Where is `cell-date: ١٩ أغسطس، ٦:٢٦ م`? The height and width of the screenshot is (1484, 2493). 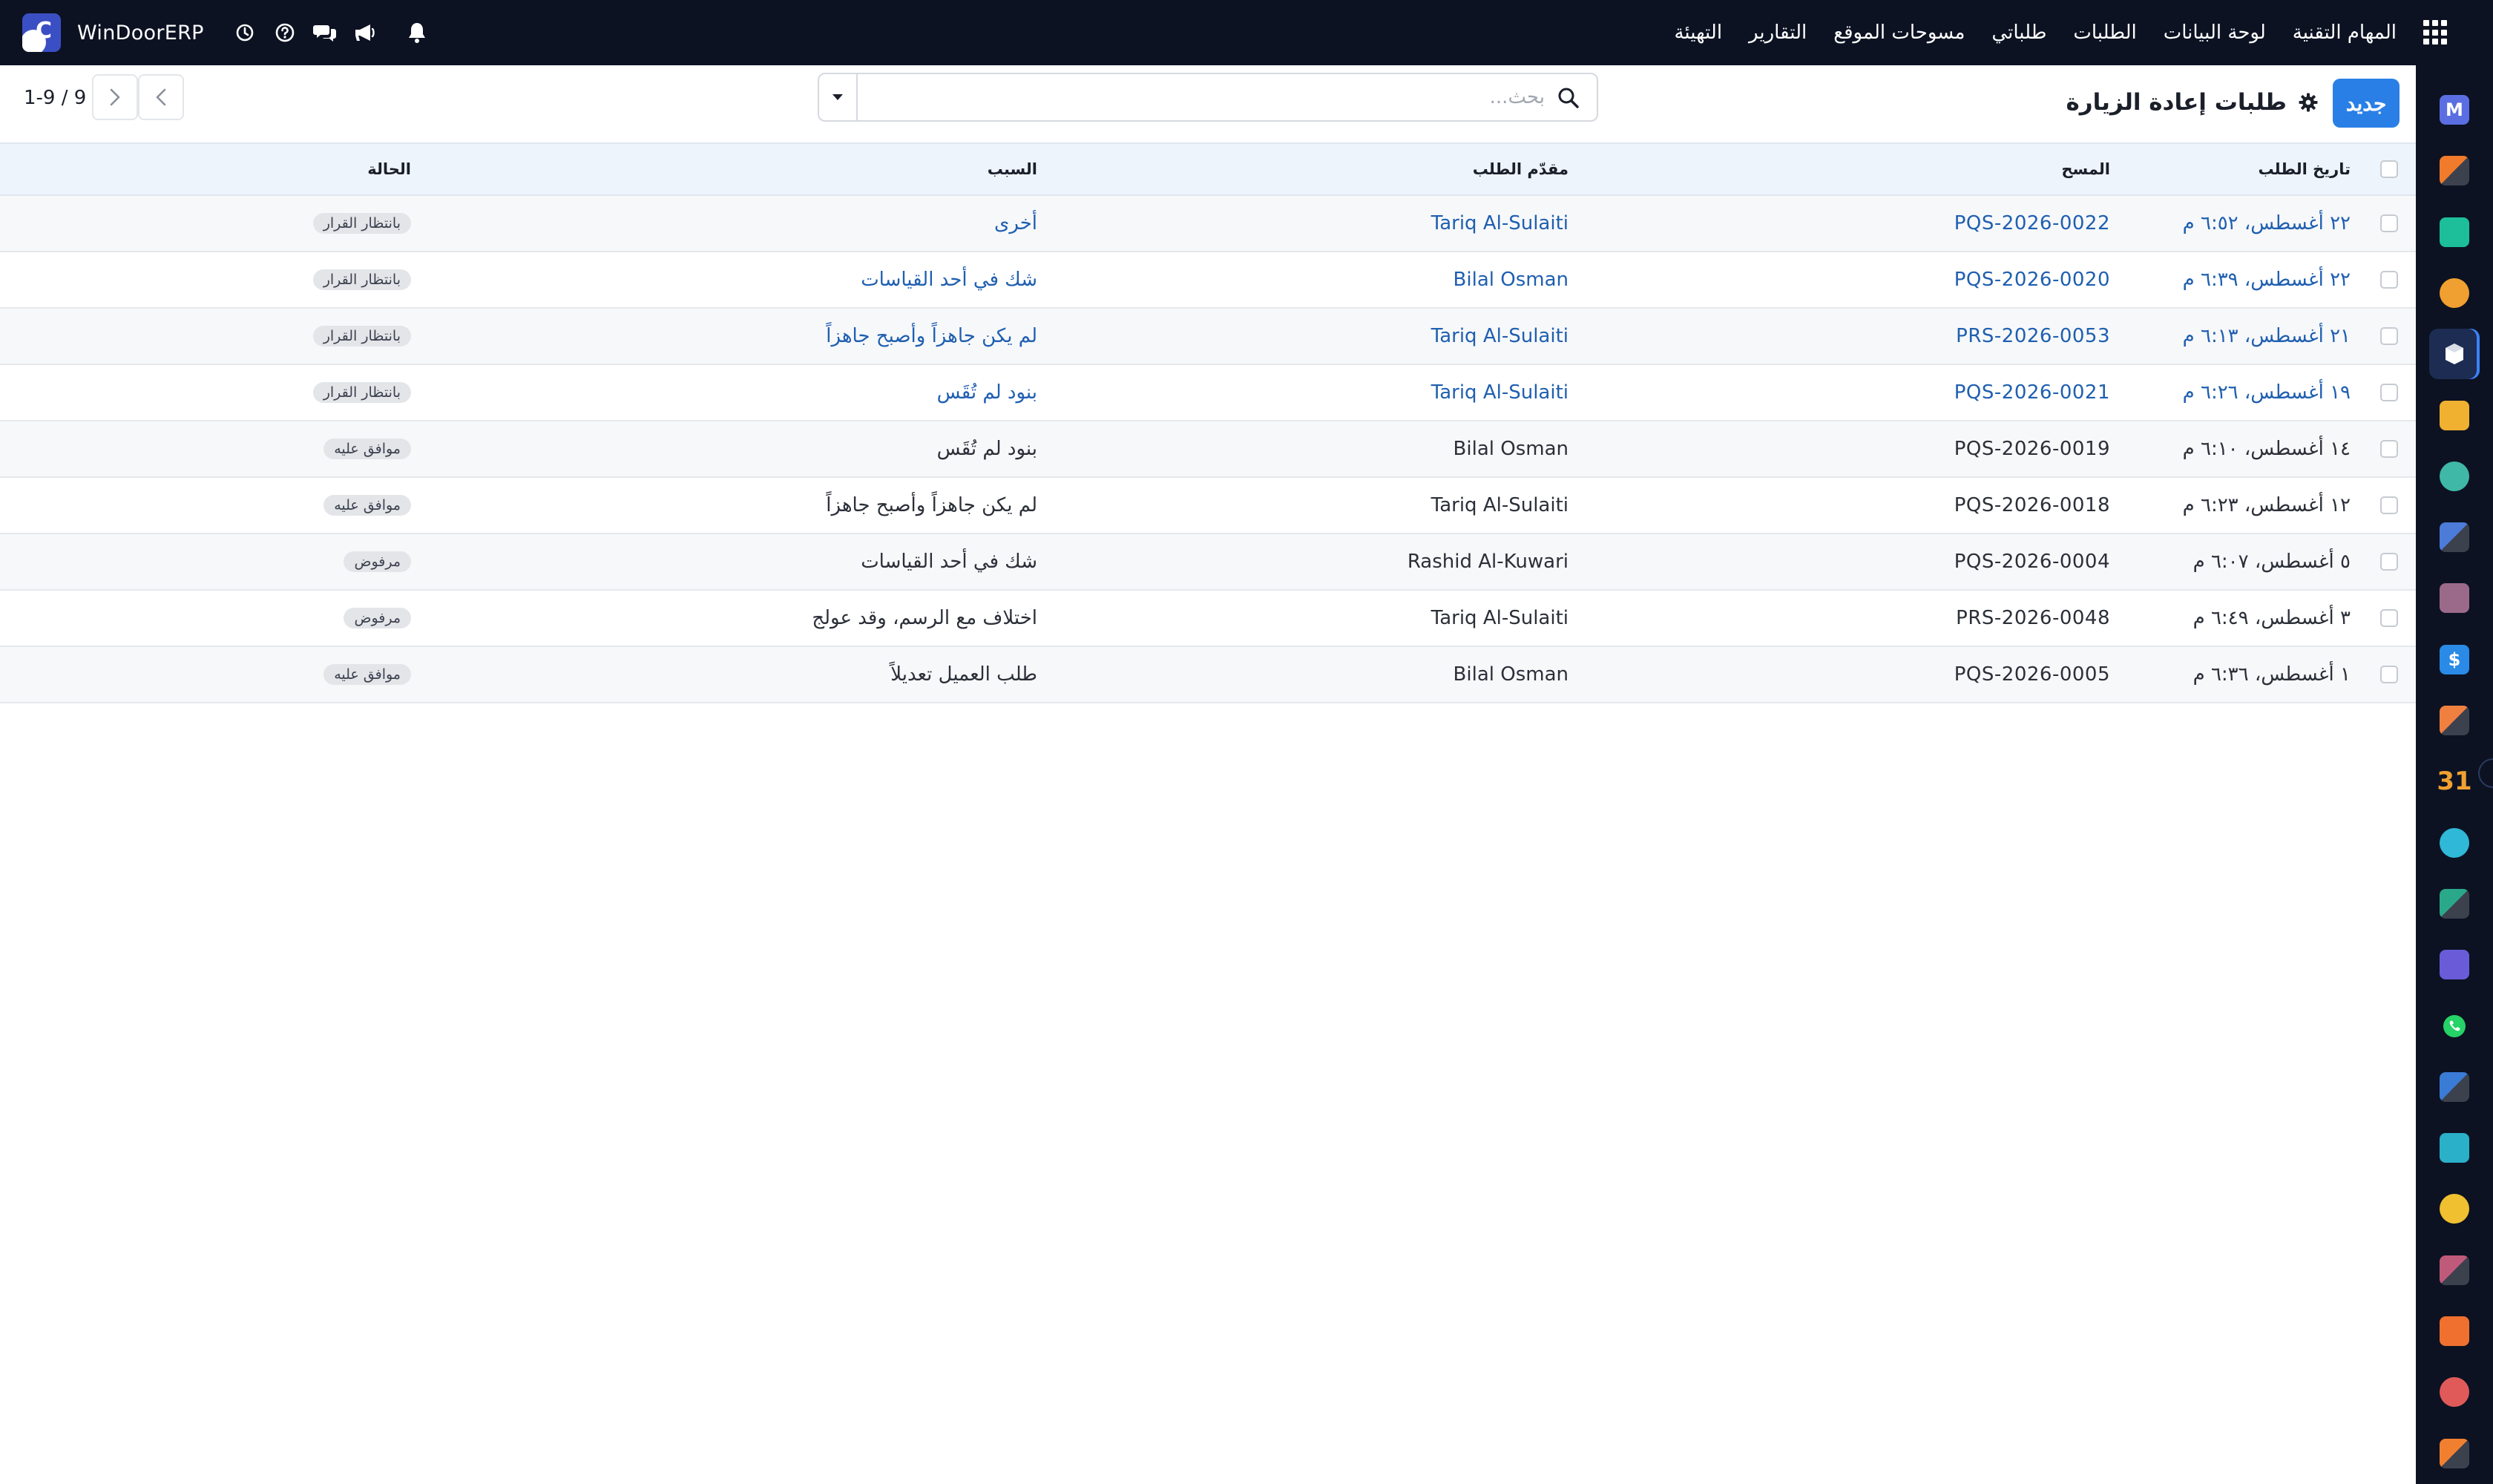 cell-date: ١٩ أغسطس، ٦:٢٦ م is located at coordinates (2267, 392).